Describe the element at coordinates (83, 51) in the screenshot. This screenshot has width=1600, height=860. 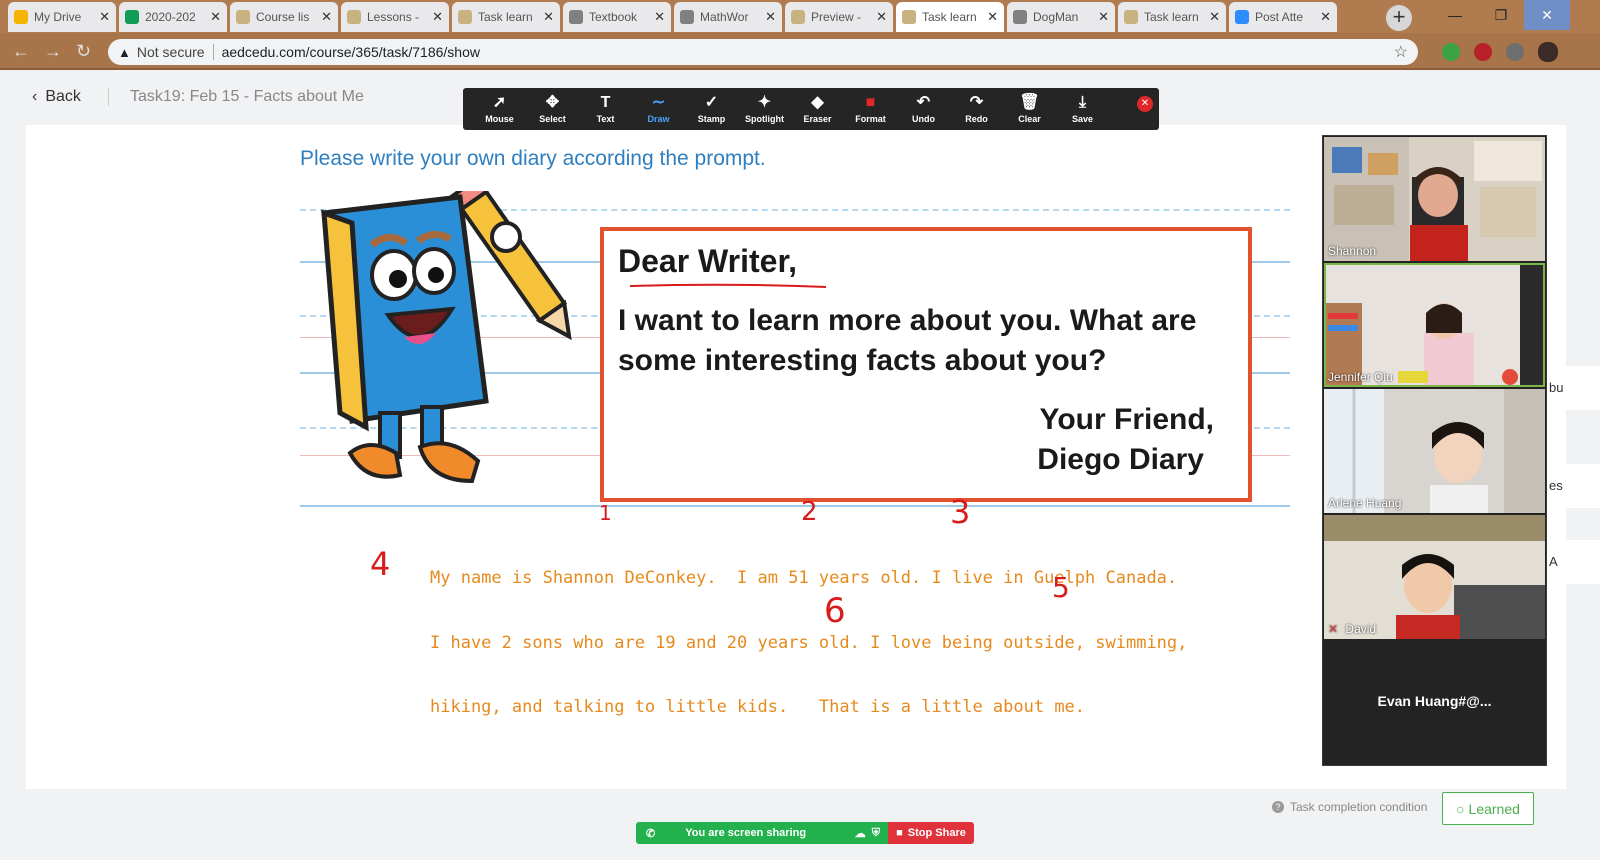
I see `reload-icon: ↻` at that location.